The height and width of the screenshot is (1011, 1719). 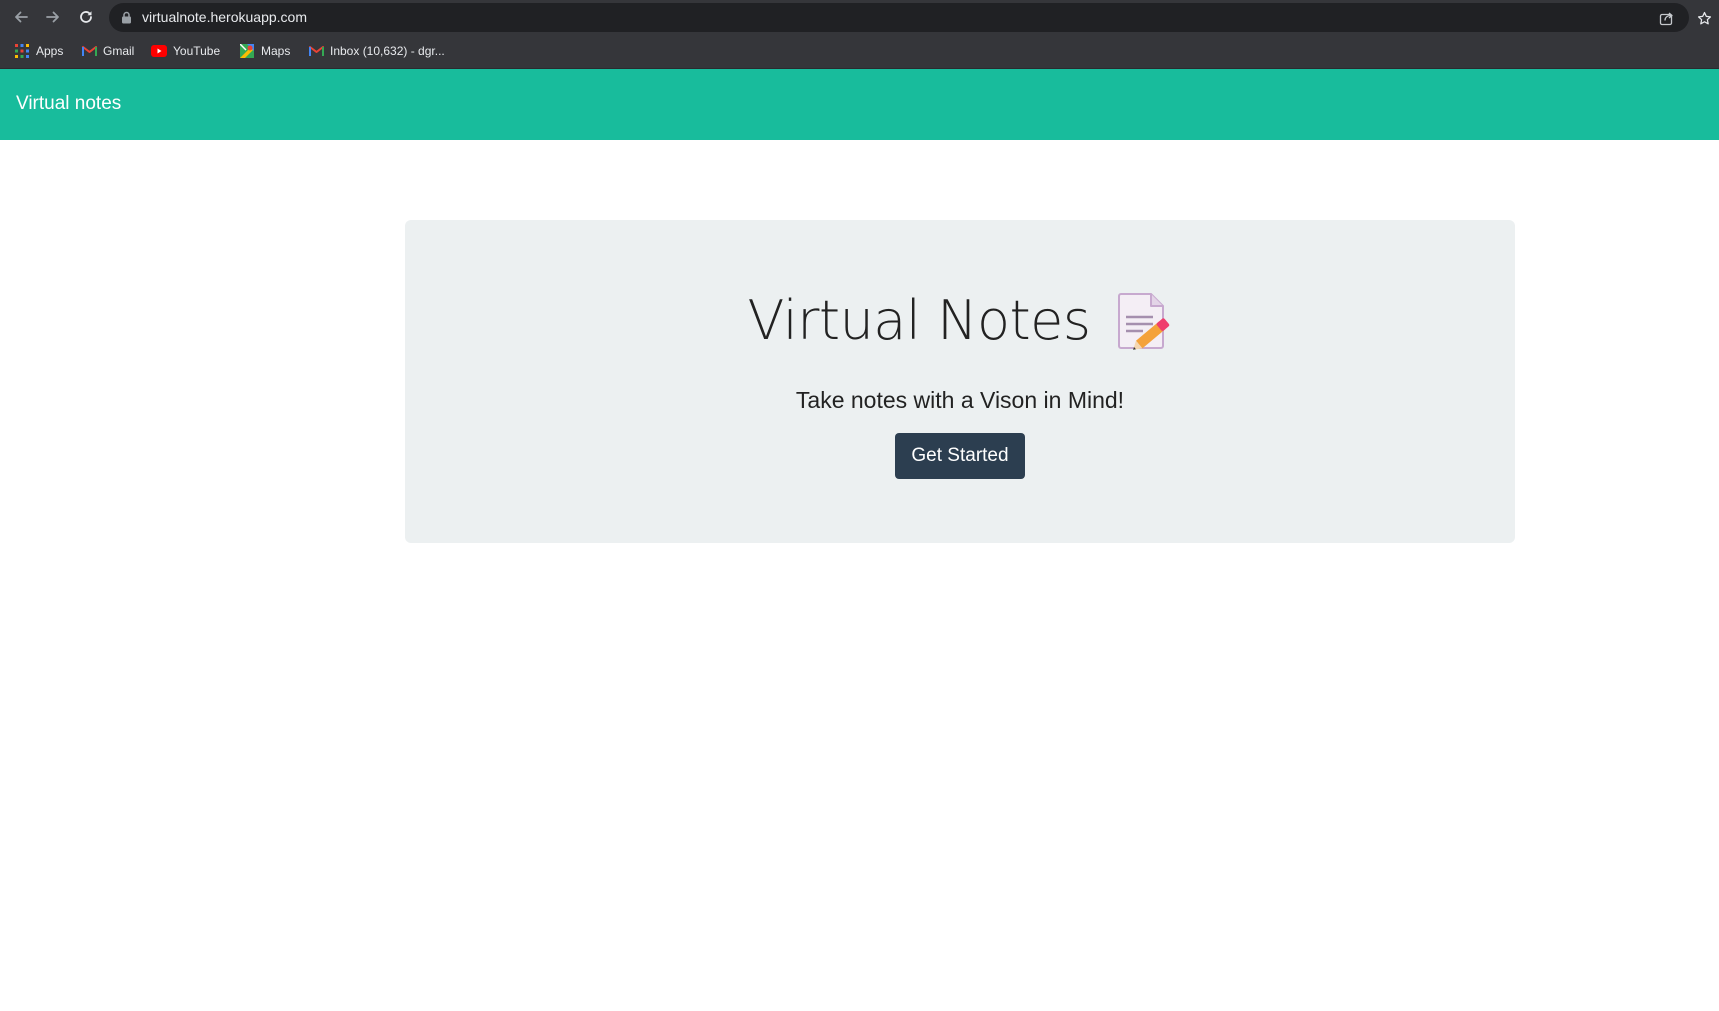 What do you see at coordinates (197, 51) in the screenshot?
I see `bookmark-label: YouTube` at bounding box center [197, 51].